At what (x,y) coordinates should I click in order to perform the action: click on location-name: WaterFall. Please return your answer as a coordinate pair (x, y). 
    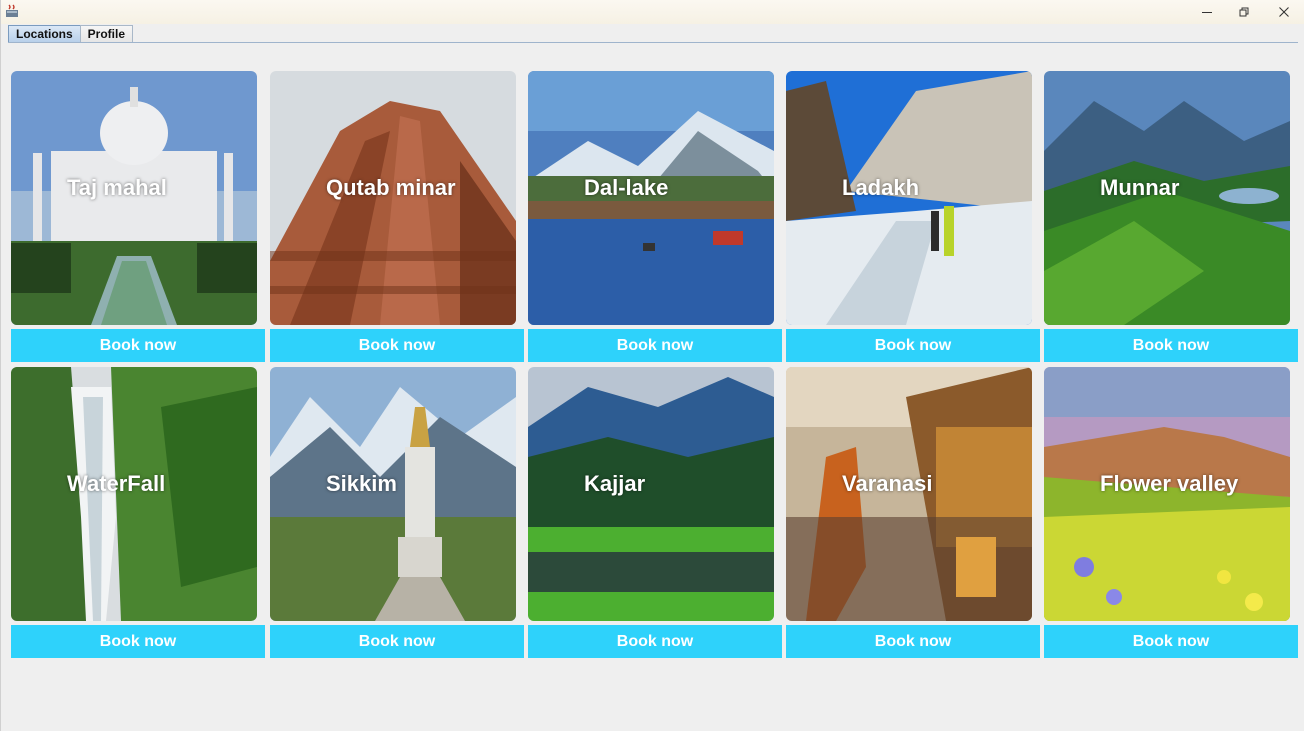
    Looking at the image, I should click on (116, 483).